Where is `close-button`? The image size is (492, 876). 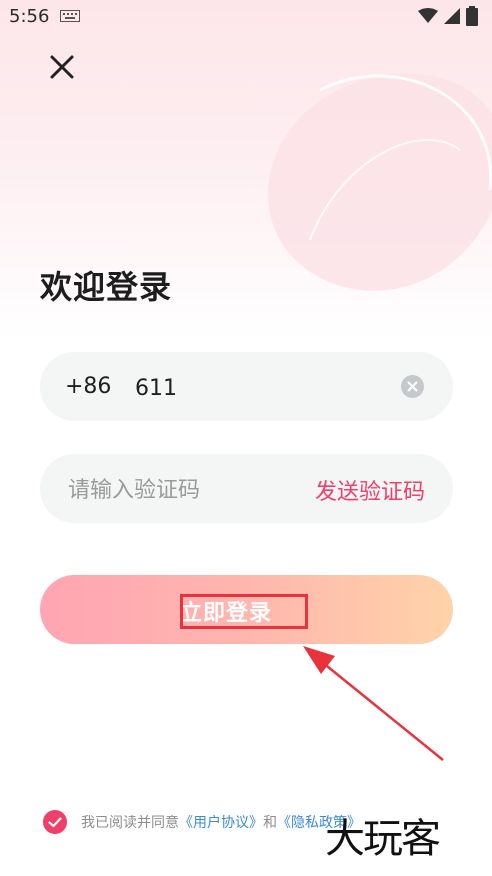 close-button is located at coordinates (62, 67).